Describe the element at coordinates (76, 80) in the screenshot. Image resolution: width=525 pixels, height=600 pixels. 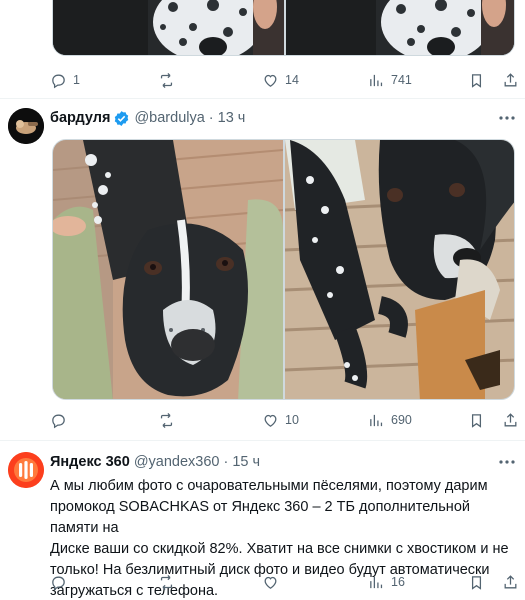
I see `reply-count: 1` at that location.